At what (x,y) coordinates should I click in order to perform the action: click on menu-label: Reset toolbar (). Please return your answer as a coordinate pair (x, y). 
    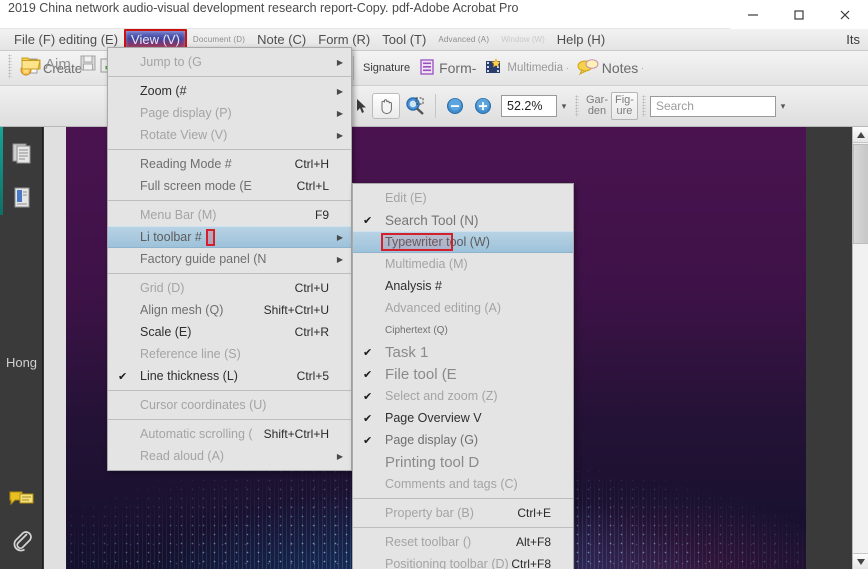
    Looking at the image, I should click on (428, 542).